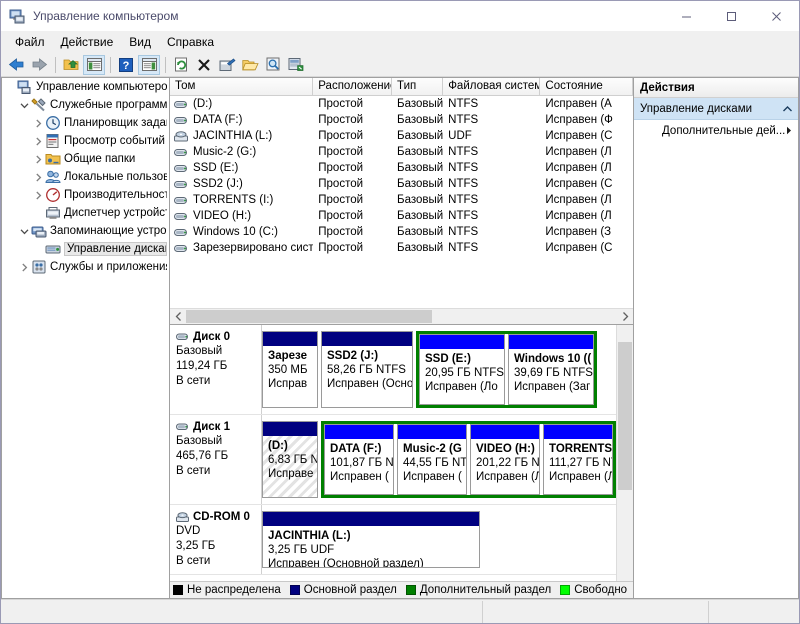 This screenshot has height=624, width=800. Describe the element at coordinates (178, 316) in the screenshot. I see `scroll-left-icon` at that location.